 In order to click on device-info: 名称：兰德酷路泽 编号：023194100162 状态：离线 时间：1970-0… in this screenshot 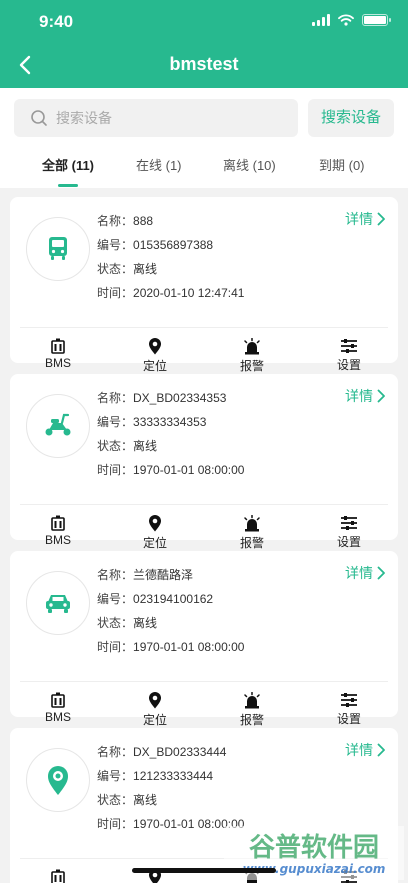, I will do `click(170, 611)`.